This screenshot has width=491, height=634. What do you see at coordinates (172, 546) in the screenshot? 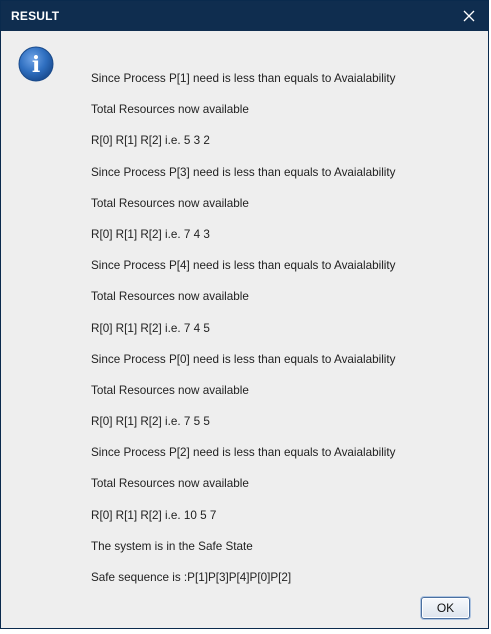
I see `message-line: The system is in the Safe State` at bounding box center [172, 546].